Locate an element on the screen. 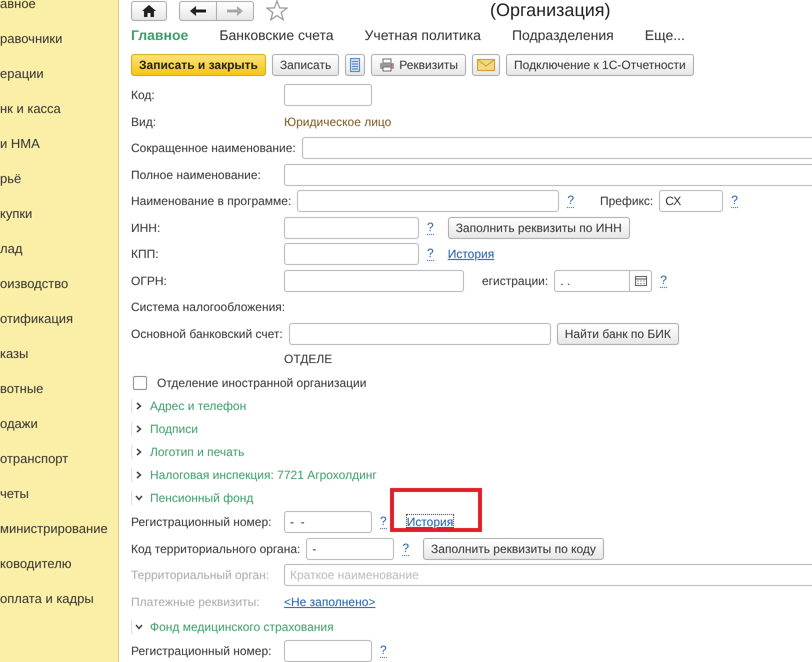  sidebar-item: равочники is located at coordinates (59, 38).